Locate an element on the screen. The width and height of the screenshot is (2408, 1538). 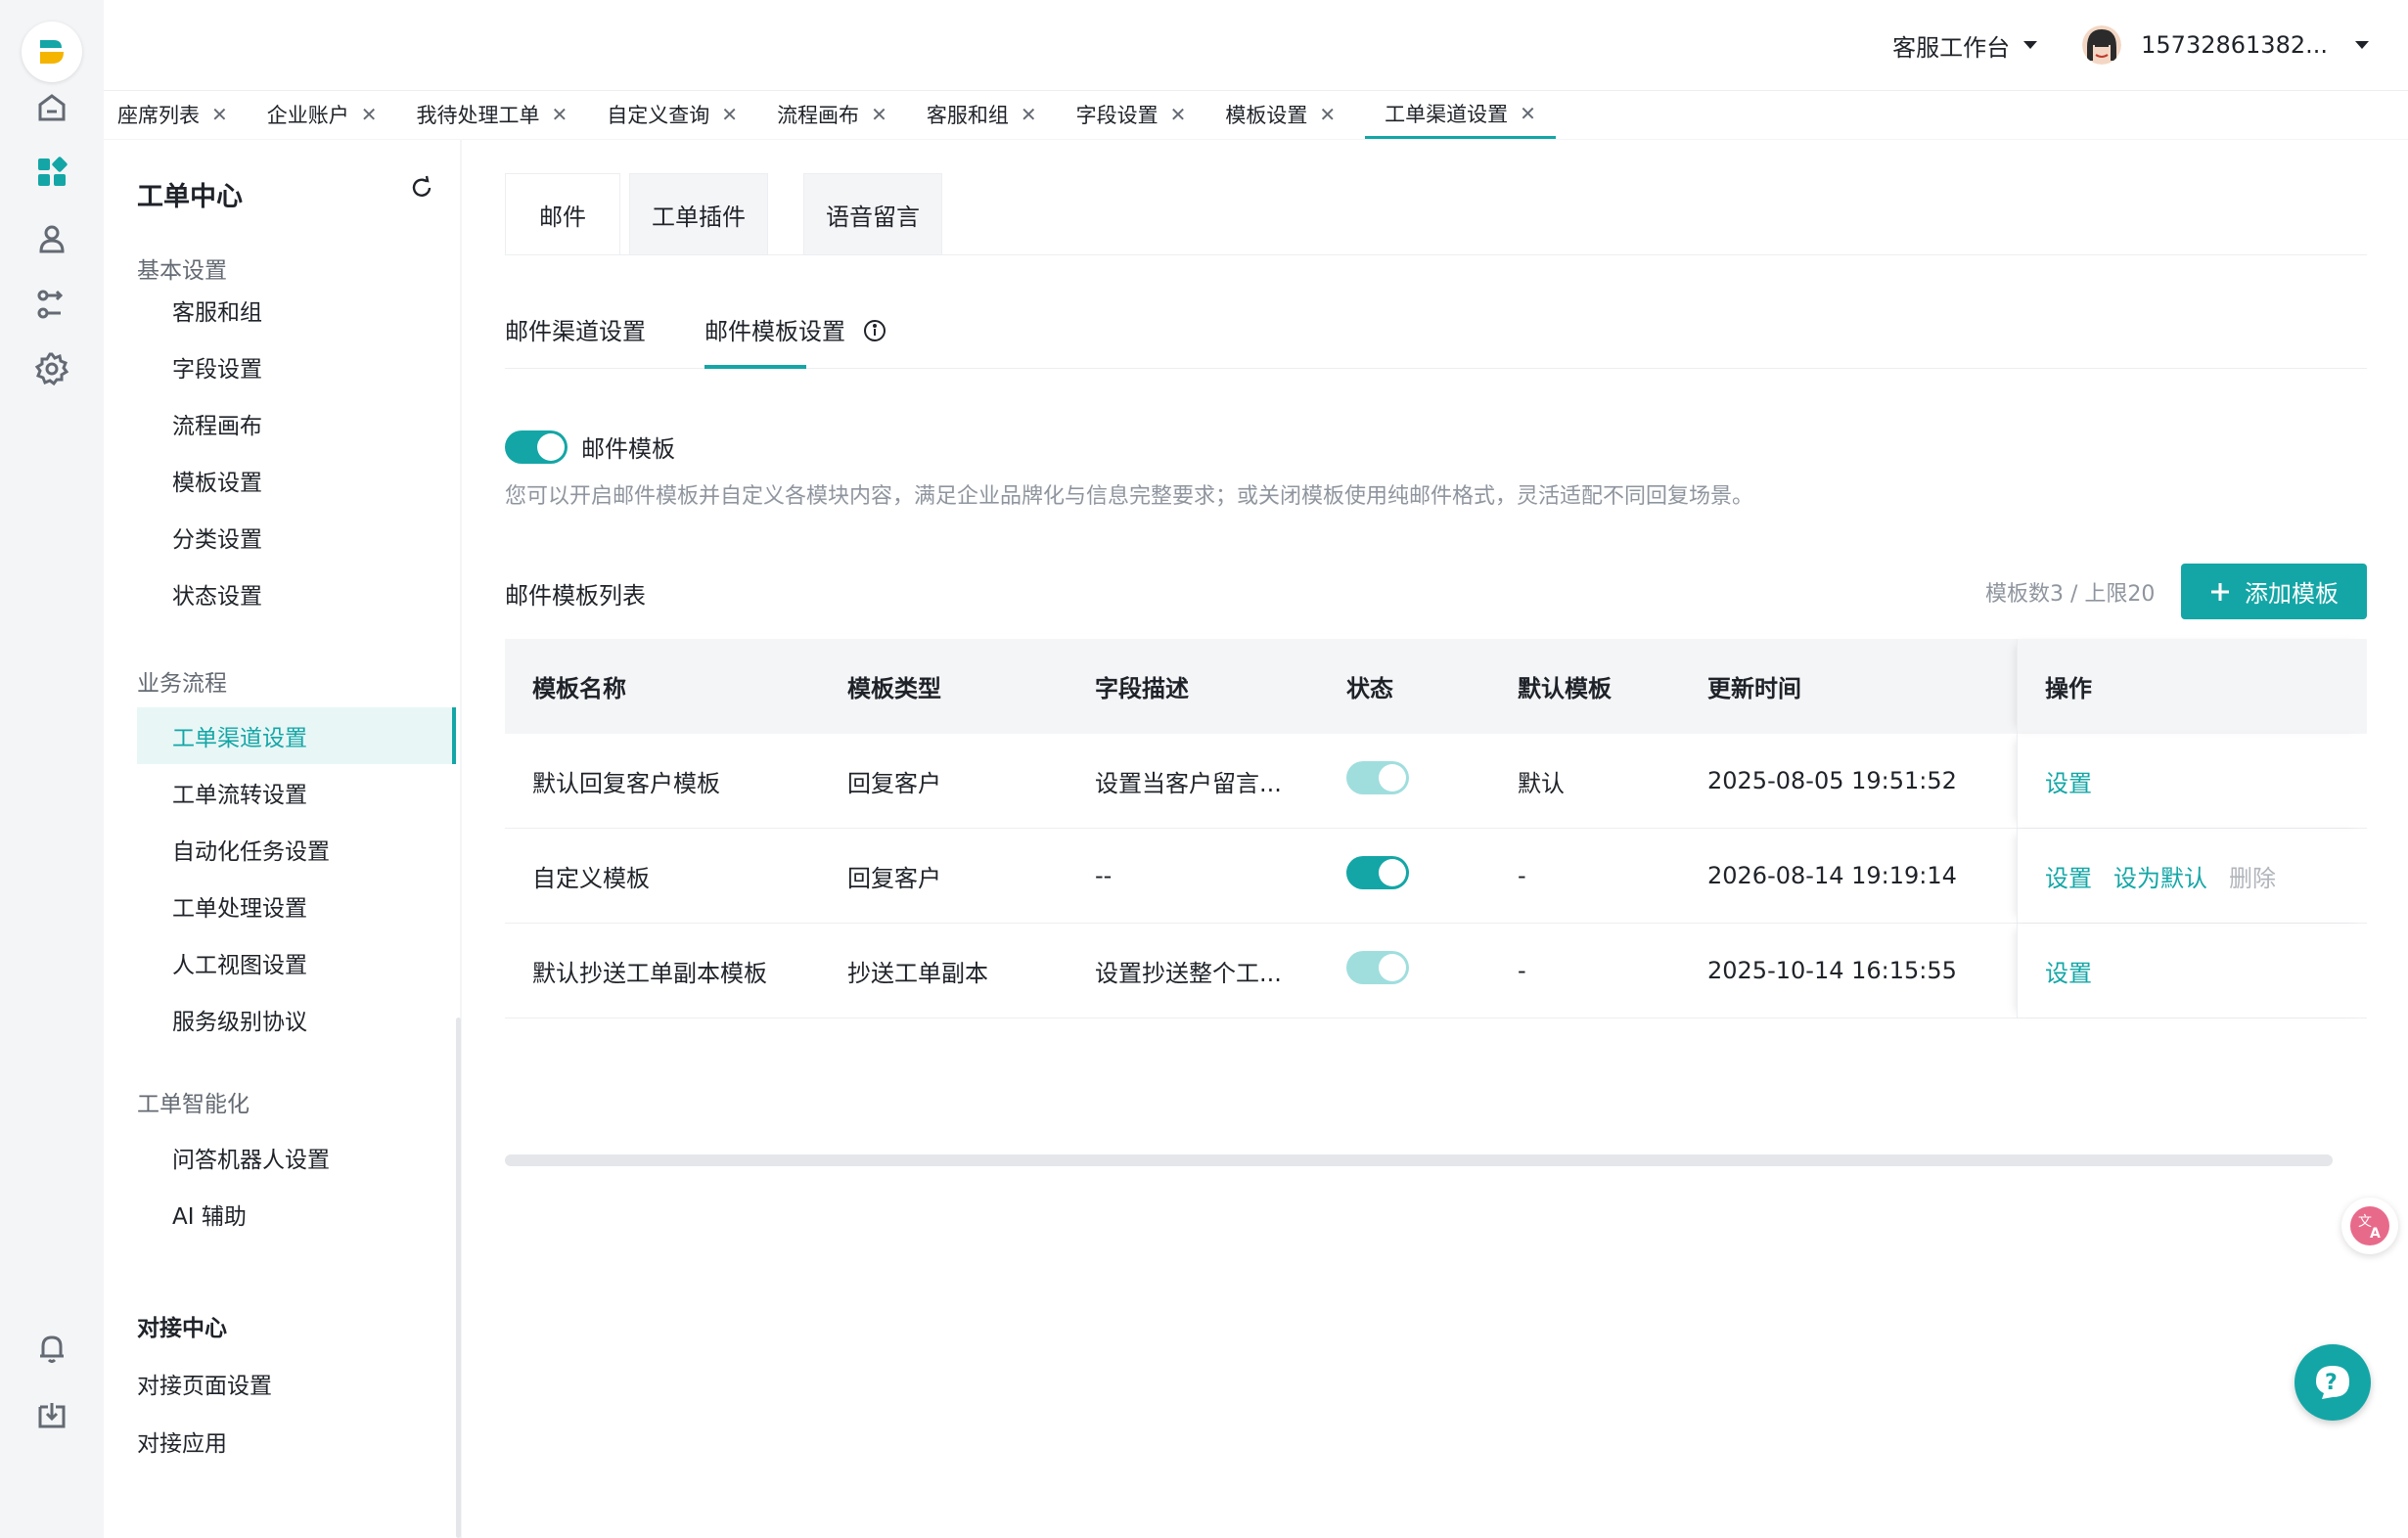
table-horizontal-scrollbar is located at coordinates (1419, 1160).